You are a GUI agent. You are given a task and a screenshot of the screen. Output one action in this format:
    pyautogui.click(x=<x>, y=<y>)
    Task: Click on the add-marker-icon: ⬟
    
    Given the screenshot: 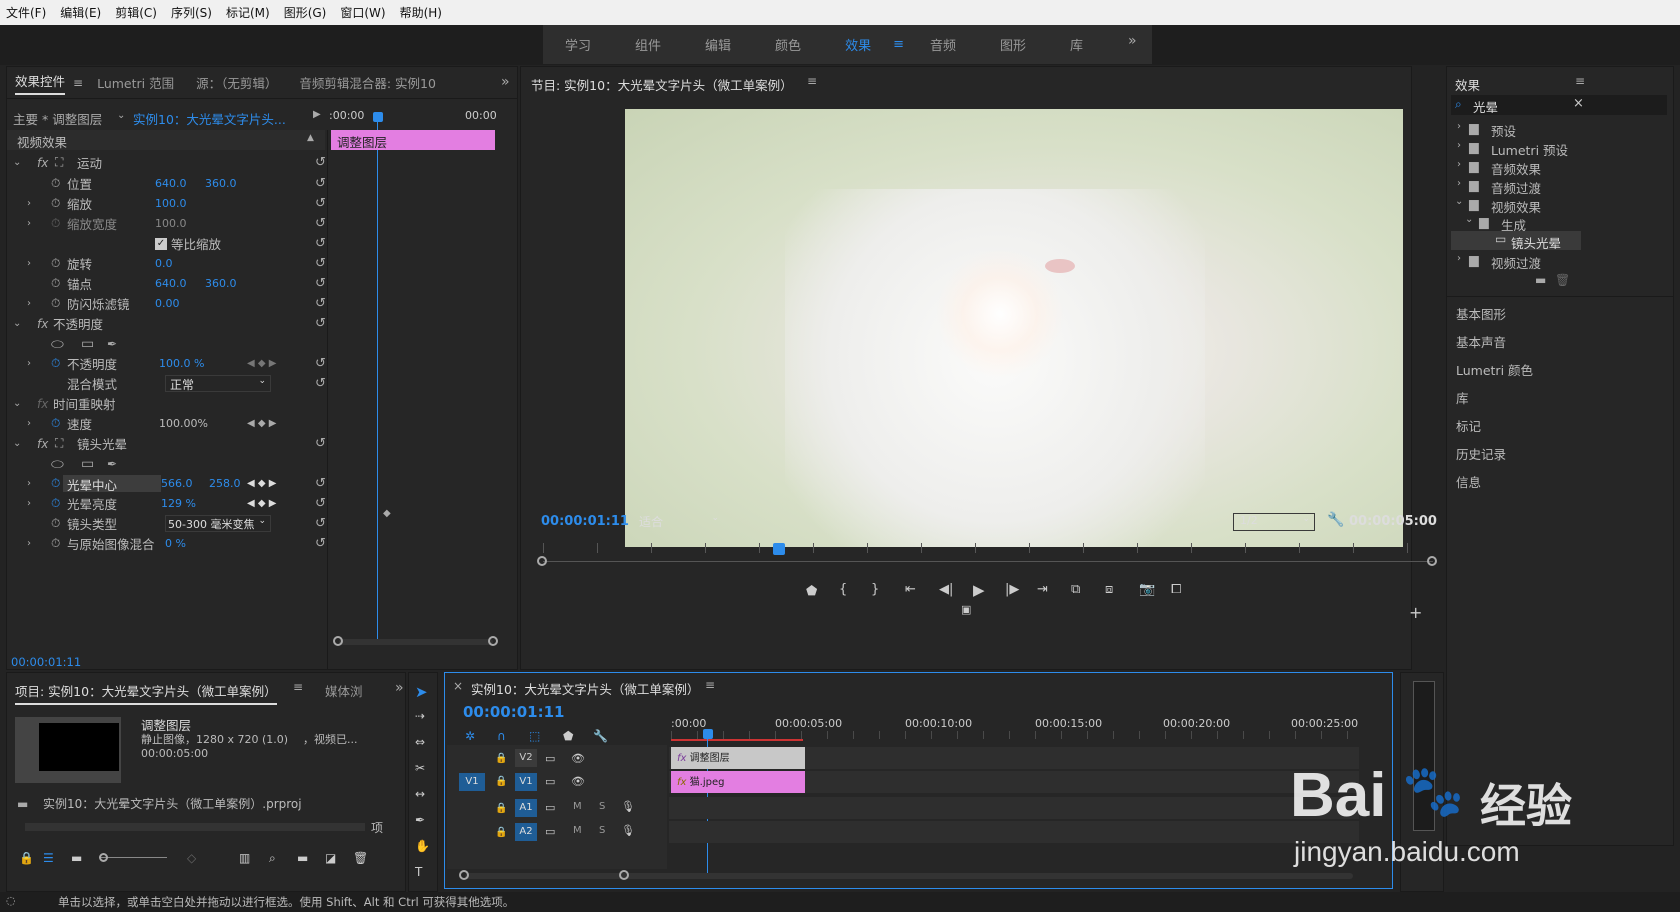 What is the action you would take?
    pyautogui.click(x=811, y=591)
    